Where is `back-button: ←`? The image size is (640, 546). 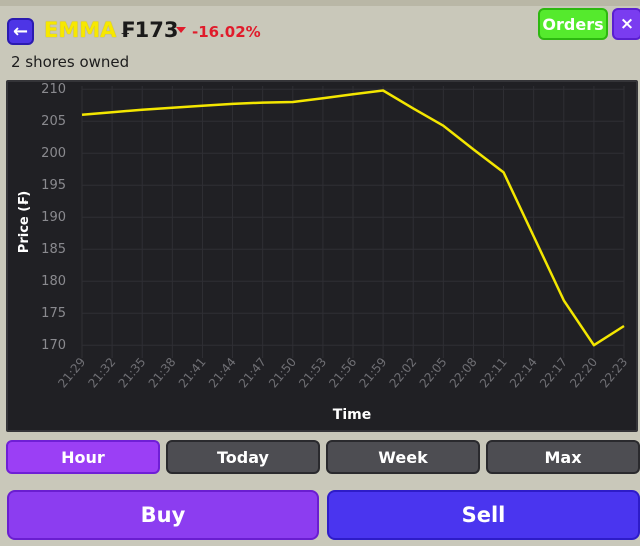 back-button: ← is located at coordinates (20, 31).